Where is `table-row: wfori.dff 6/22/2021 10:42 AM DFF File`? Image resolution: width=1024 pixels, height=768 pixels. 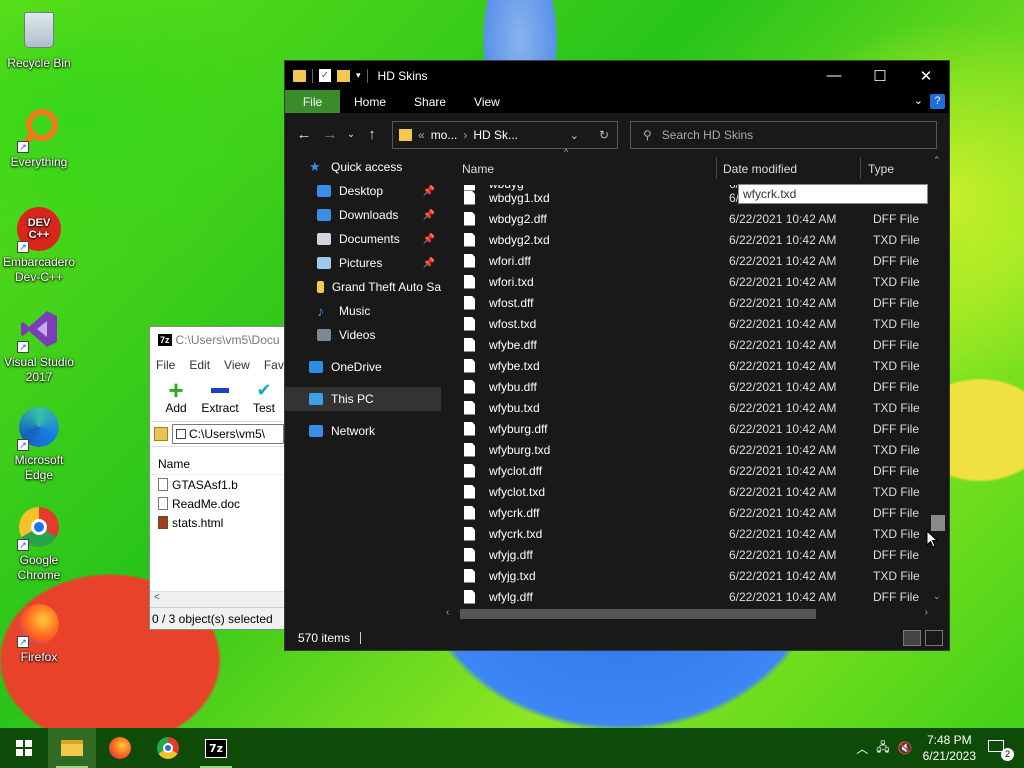
table-row: wfori.dff 6/22/2021 10:42 AM DFF File is located at coordinates (687, 260).